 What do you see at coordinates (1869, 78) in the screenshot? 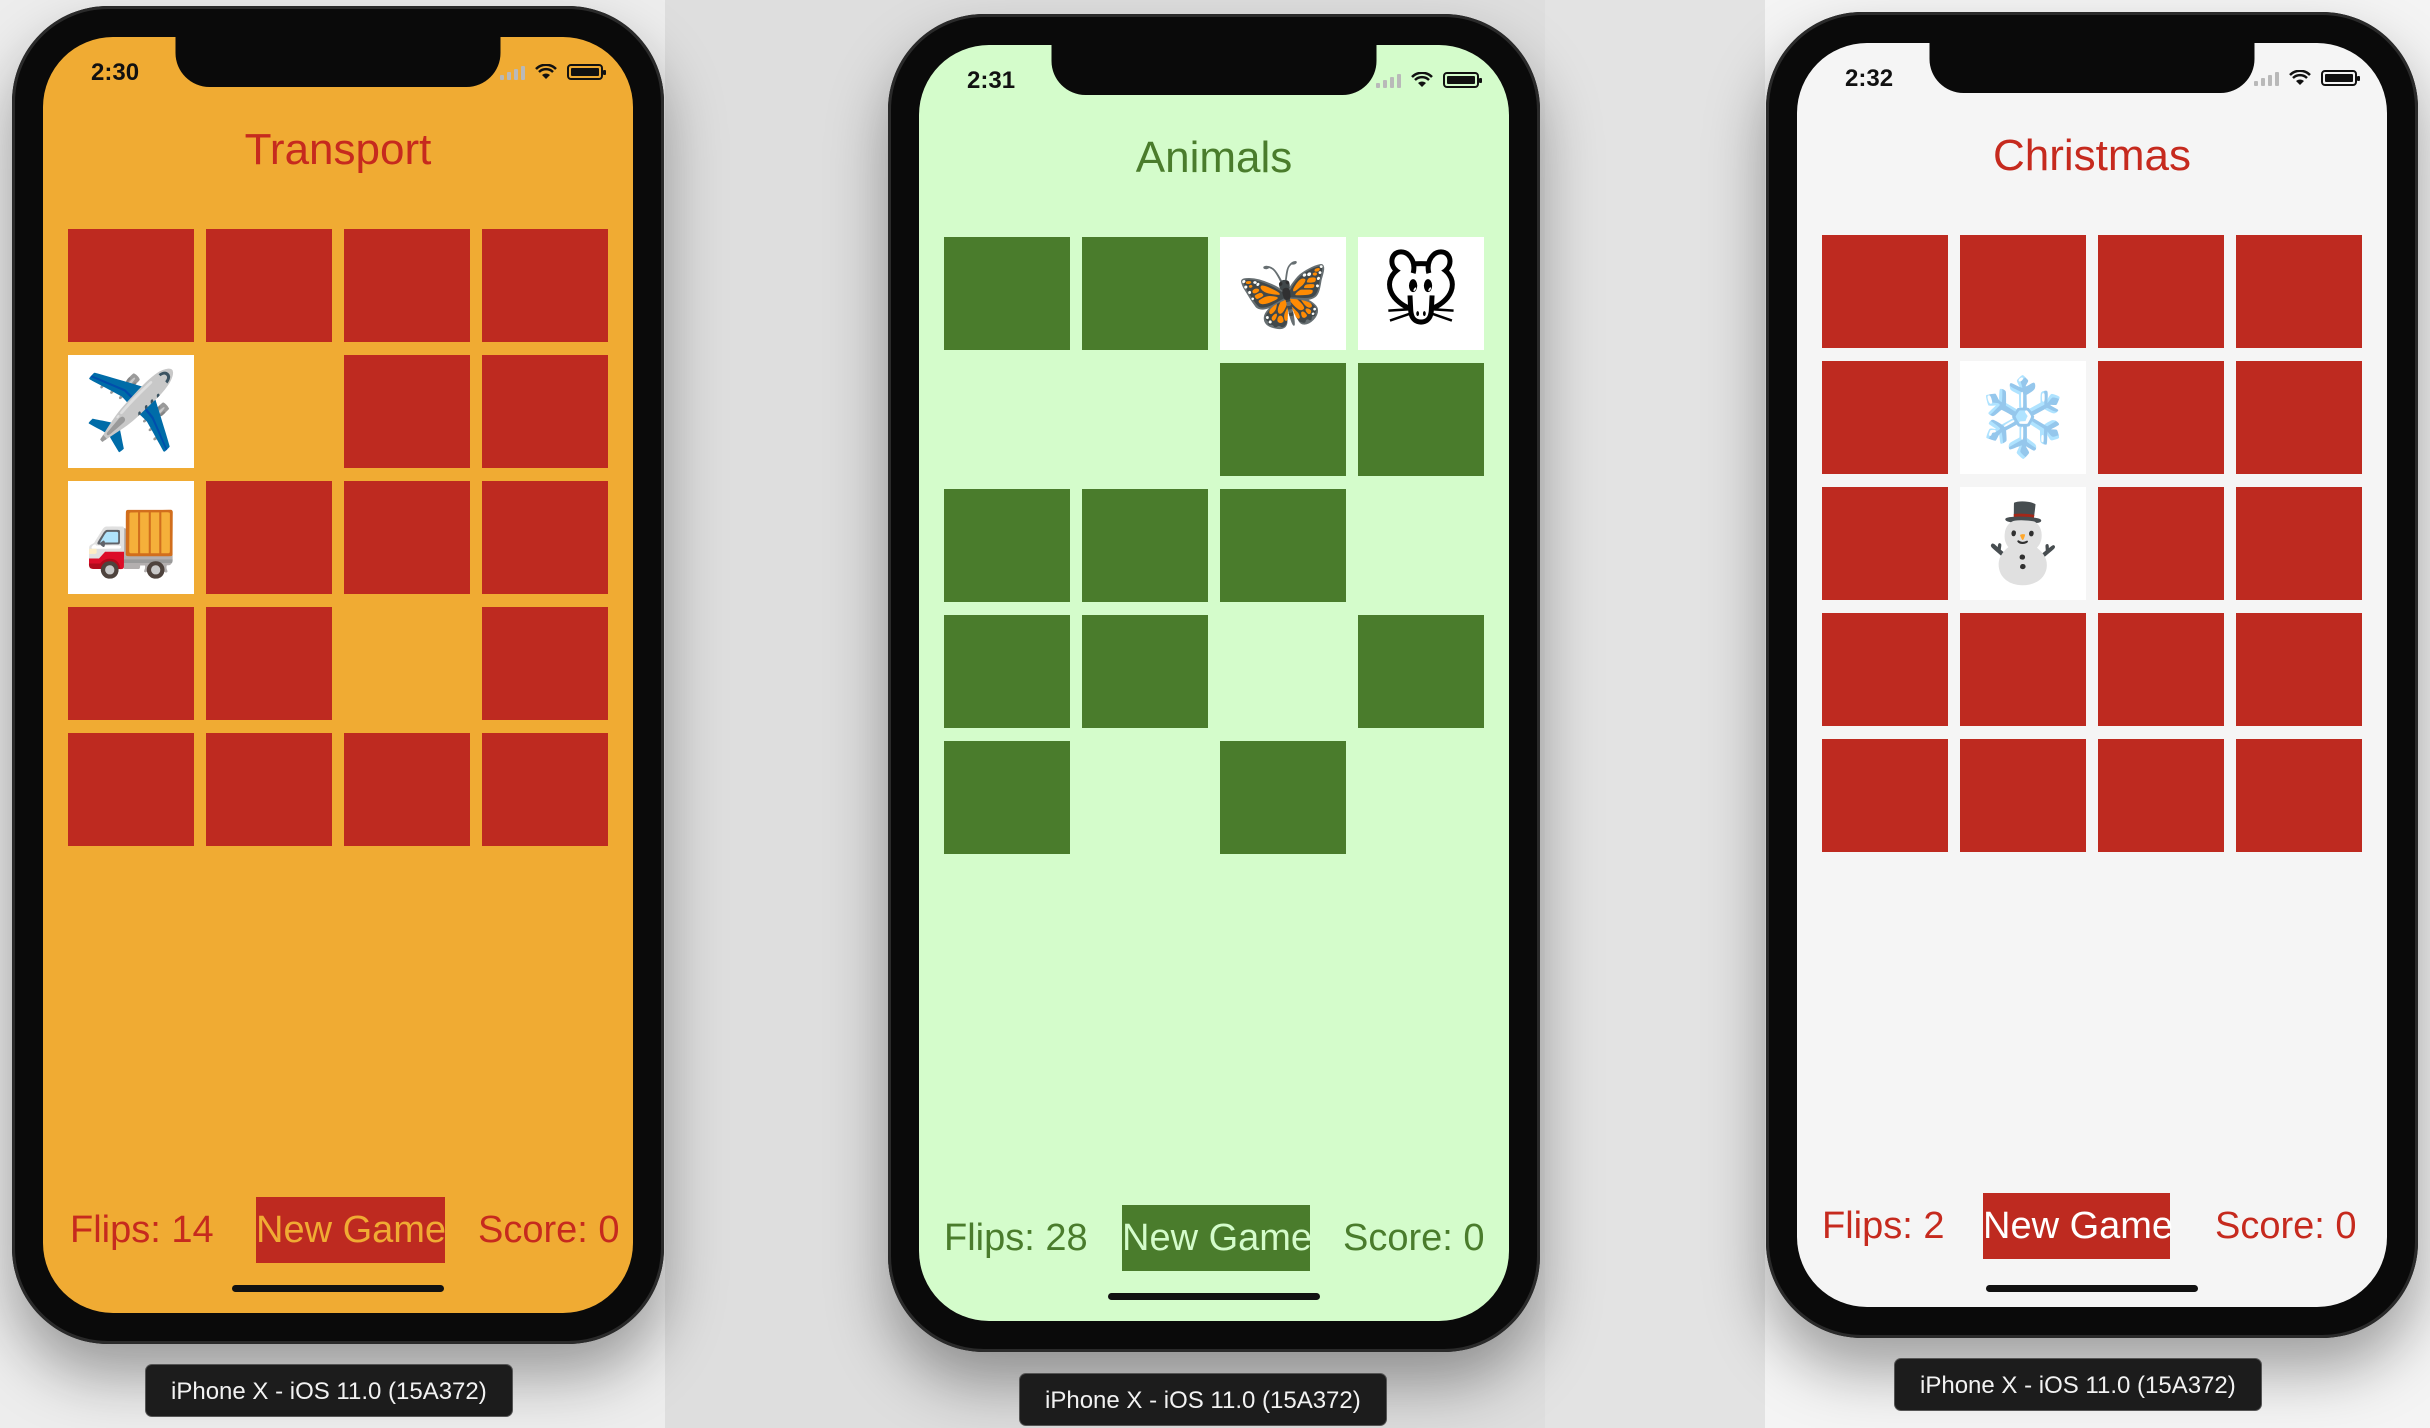
I see `status-time: 2:32` at bounding box center [1869, 78].